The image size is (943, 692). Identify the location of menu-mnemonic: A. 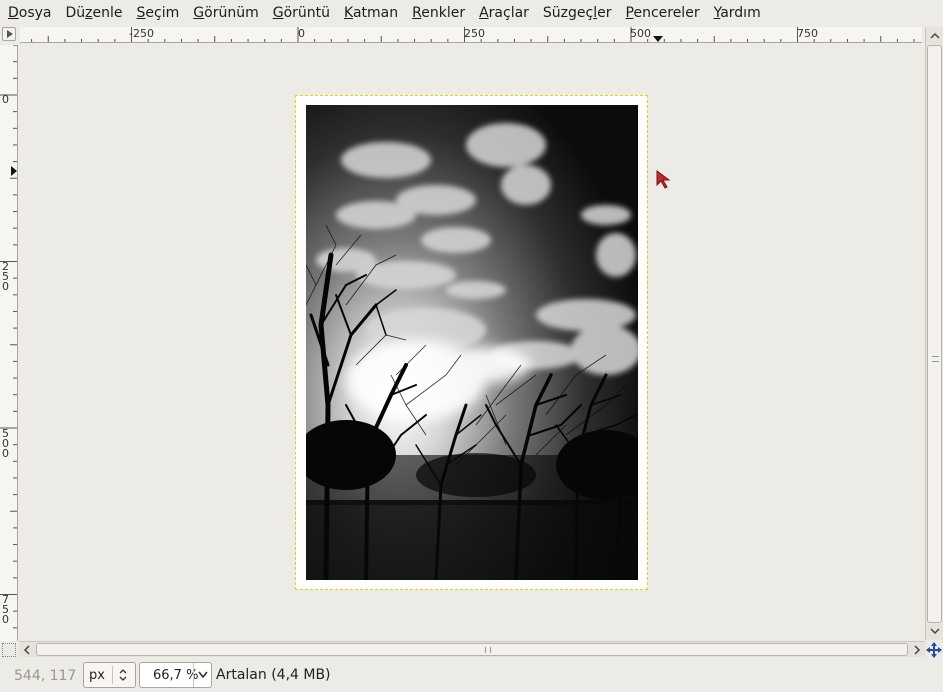
(484, 13).